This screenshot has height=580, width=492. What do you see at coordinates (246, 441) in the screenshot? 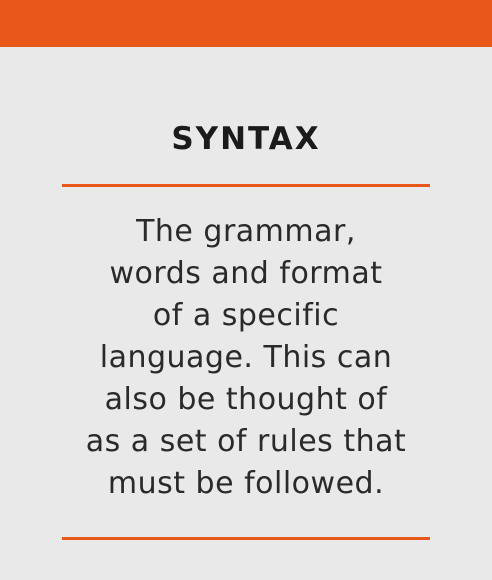
I see `definition-line: as a set of rules that` at bounding box center [246, 441].